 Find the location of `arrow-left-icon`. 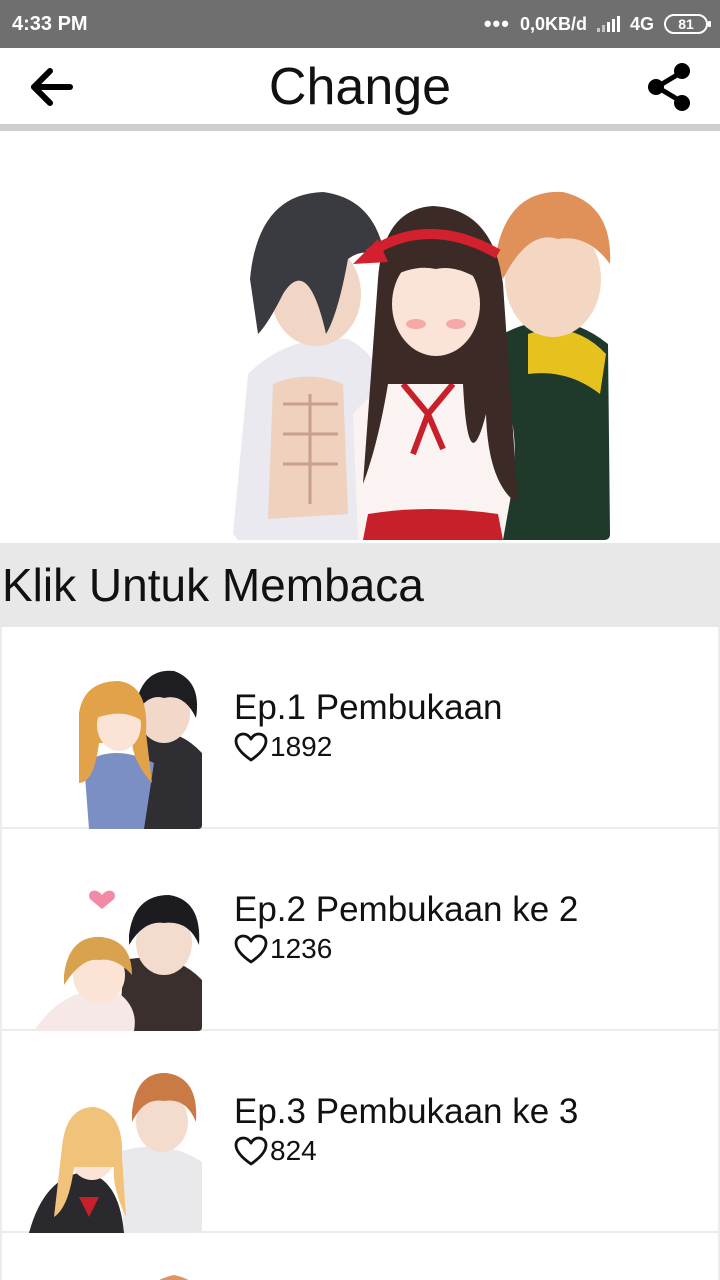

arrow-left-icon is located at coordinates (52, 87).